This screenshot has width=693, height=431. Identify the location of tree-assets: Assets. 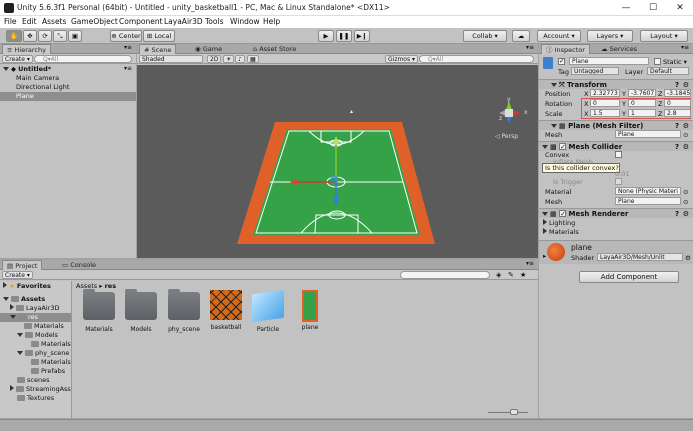
(35, 299).